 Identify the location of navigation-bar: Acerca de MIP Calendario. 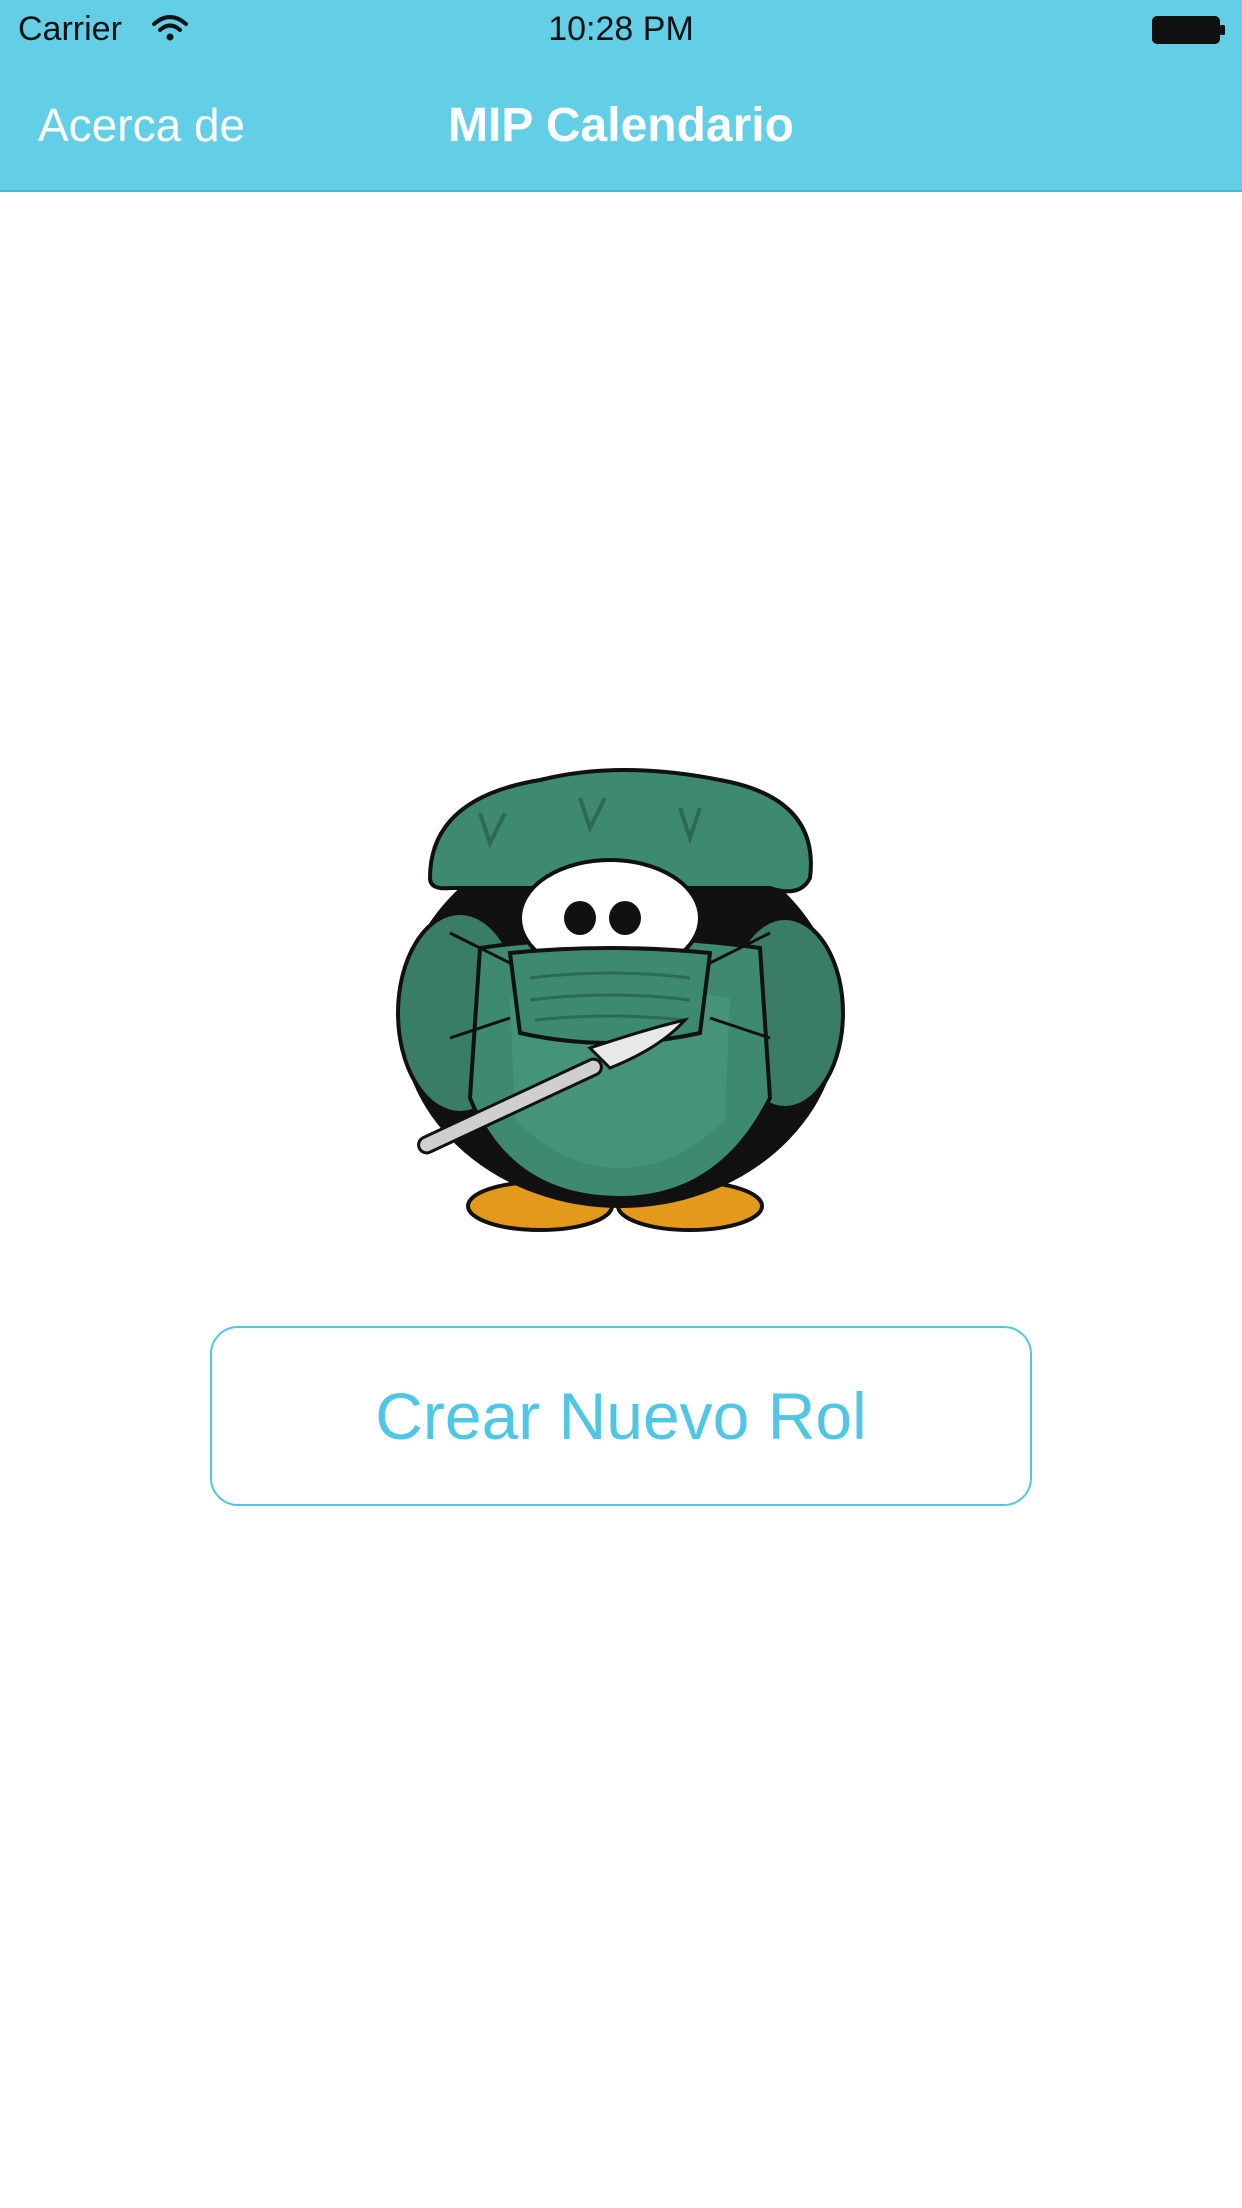
(621, 125).